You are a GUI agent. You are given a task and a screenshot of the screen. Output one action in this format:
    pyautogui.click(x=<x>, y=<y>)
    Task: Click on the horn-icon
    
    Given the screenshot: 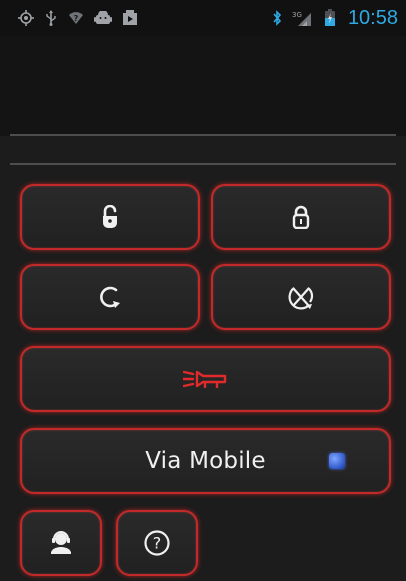 What is the action you would take?
    pyautogui.click(x=205, y=379)
    